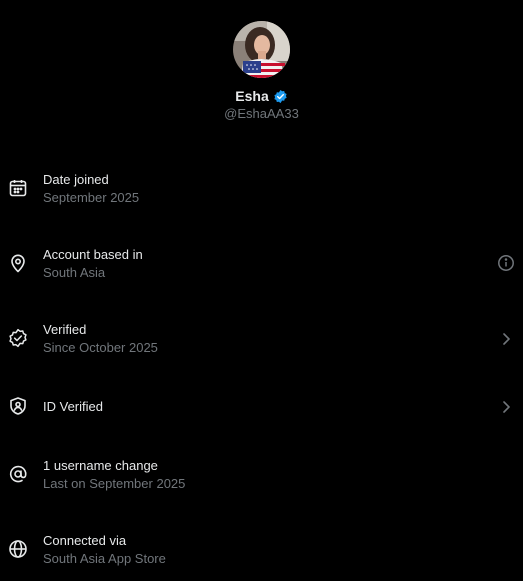 This screenshot has height=581, width=523. What do you see at coordinates (261, 113) in the screenshot?
I see `profile-handle: @EshaAA33` at bounding box center [261, 113].